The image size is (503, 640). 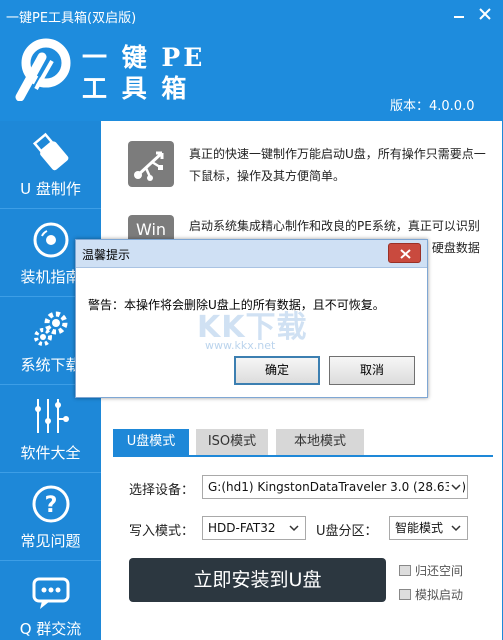 What do you see at coordinates (459, 14) in the screenshot?
I see `minimize-button` at bounding box center [459, 14].